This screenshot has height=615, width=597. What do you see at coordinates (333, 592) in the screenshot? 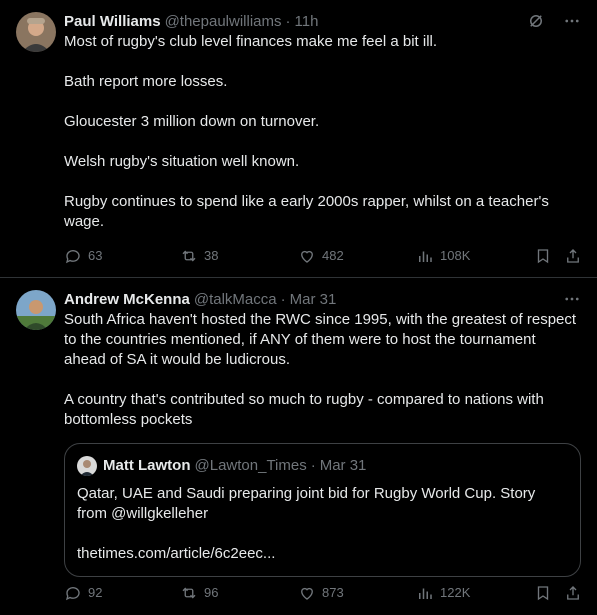
I see `like-count: 873` at bounding box center [333, 592].